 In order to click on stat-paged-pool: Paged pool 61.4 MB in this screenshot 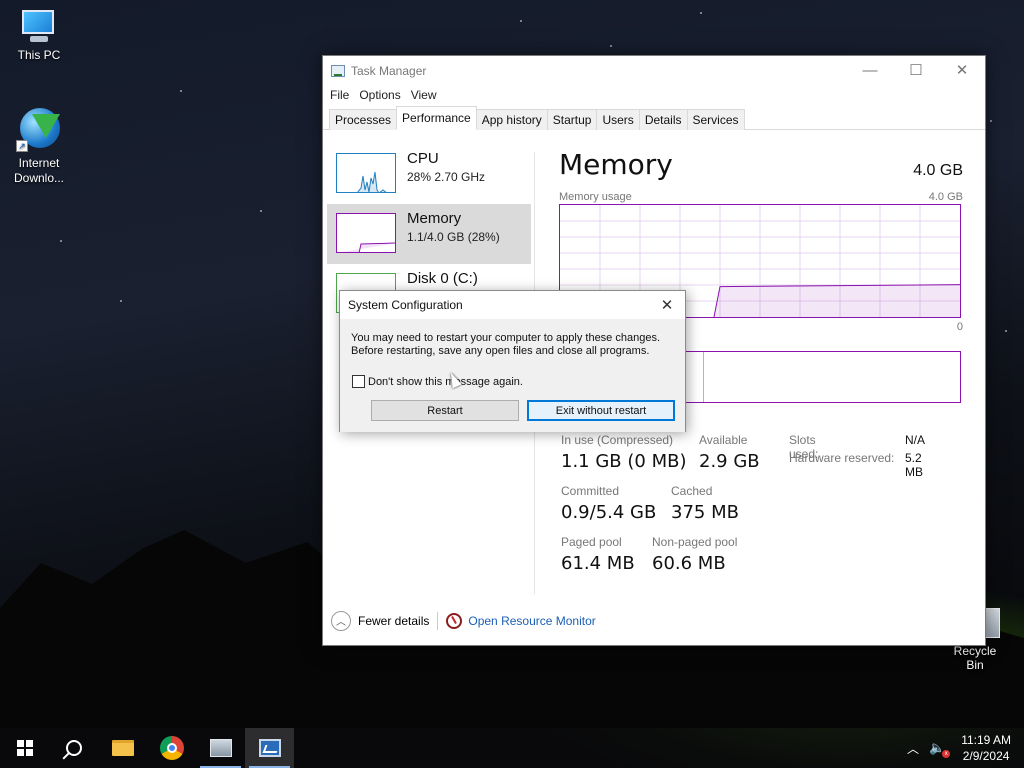, I will do `click(598, 554)`.